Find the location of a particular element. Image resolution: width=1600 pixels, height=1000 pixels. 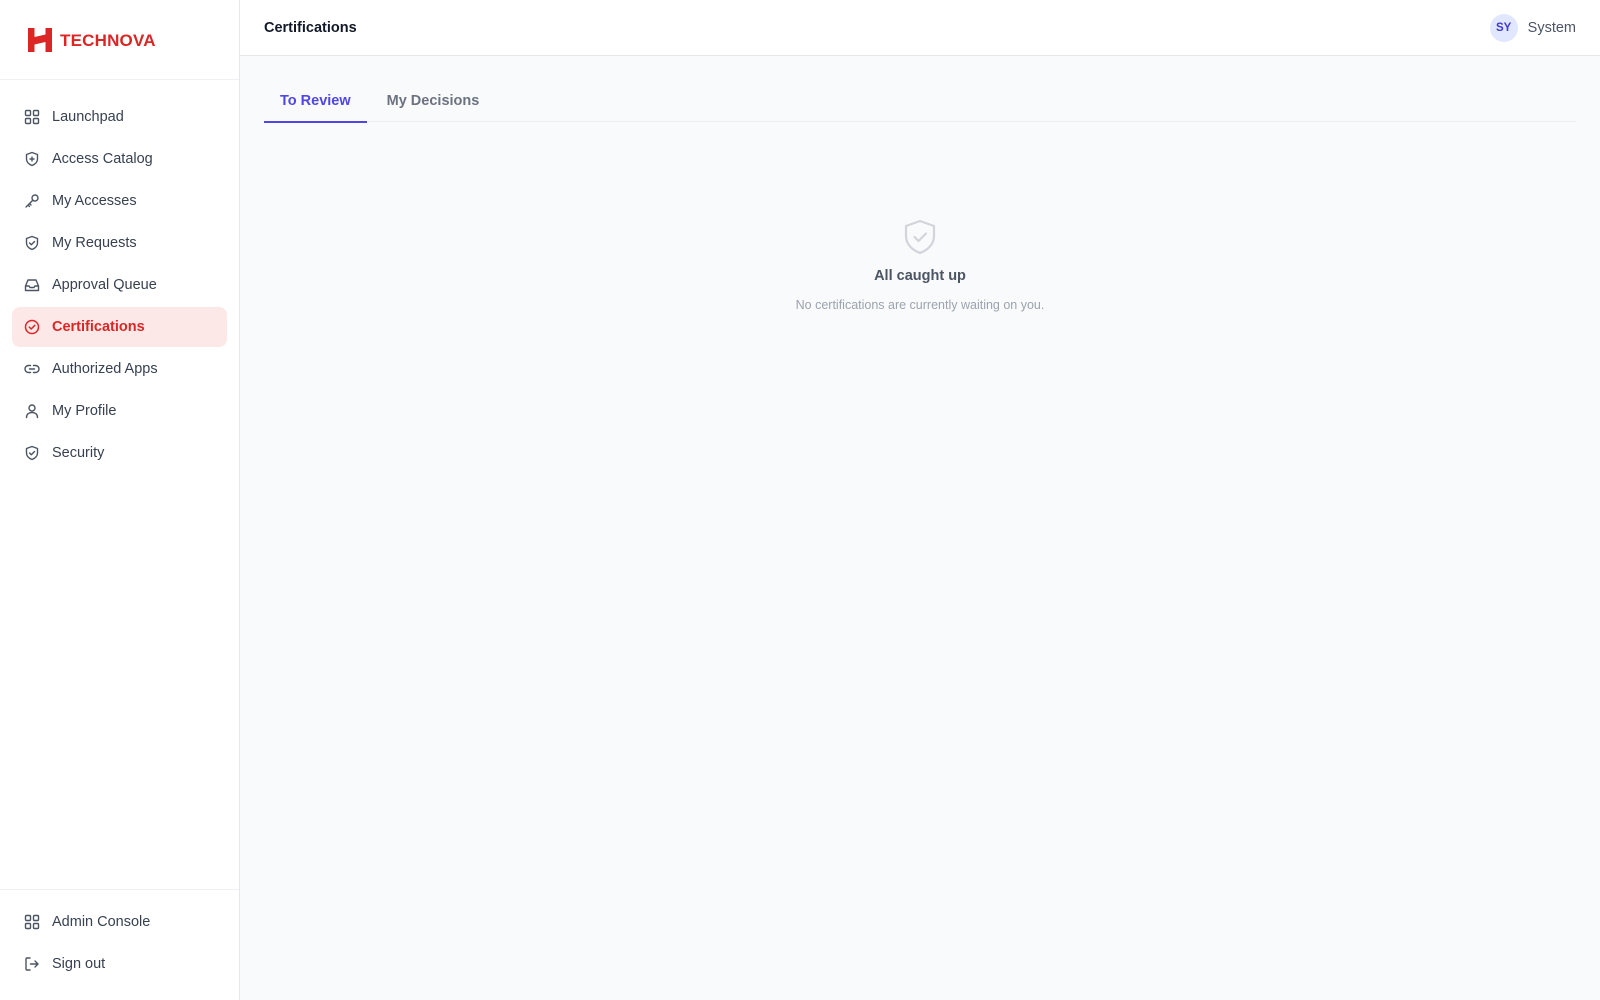

user-menu: SY System is located at coordinates (1532, 27).